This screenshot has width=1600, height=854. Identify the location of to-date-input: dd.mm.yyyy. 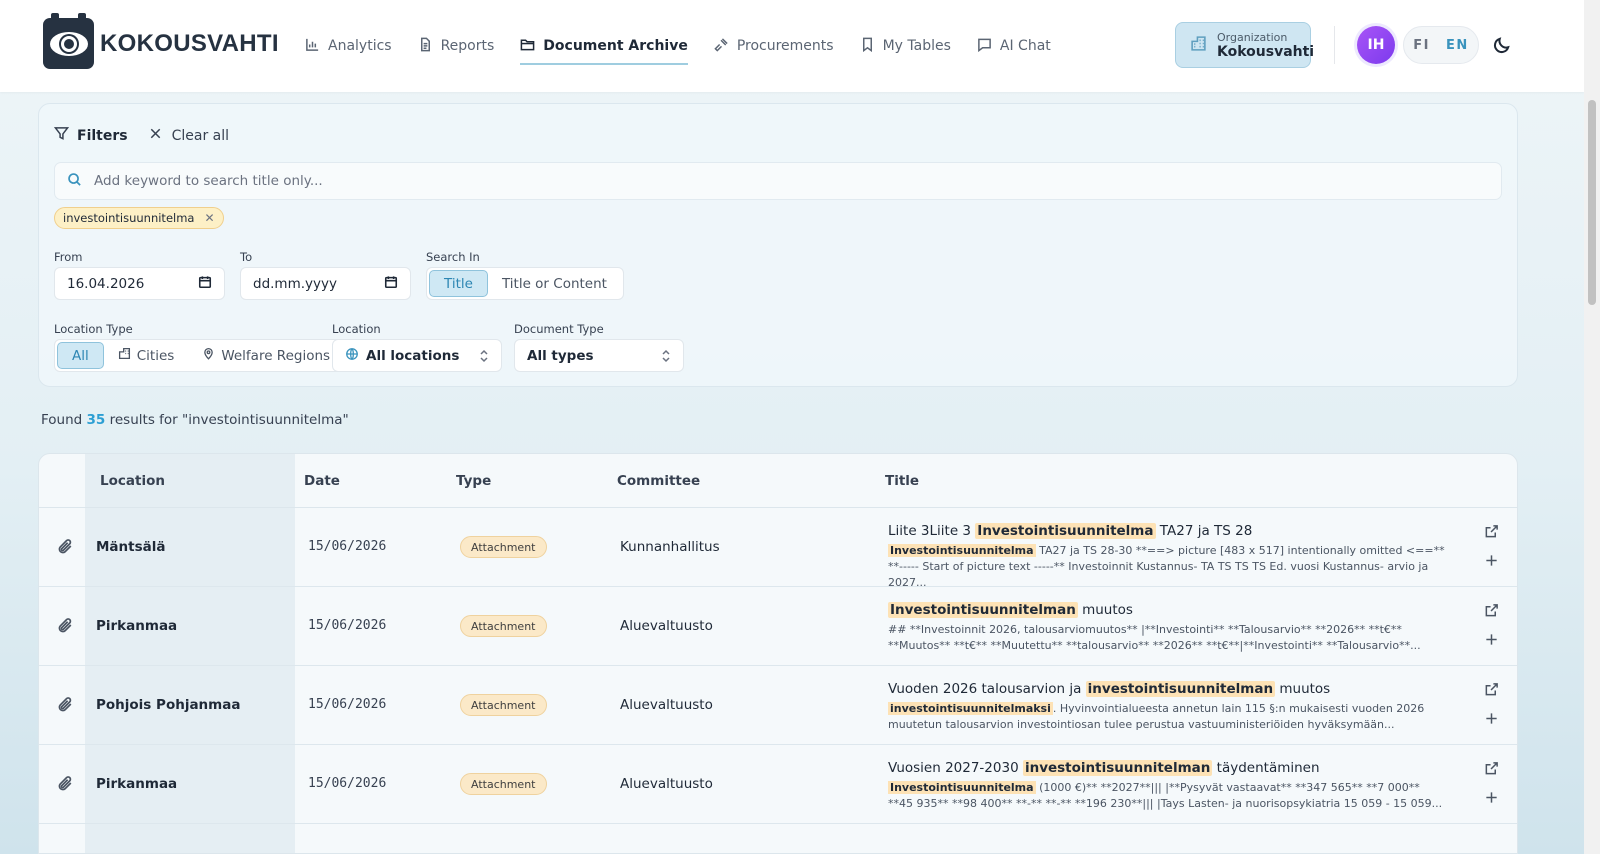
(325, 283).